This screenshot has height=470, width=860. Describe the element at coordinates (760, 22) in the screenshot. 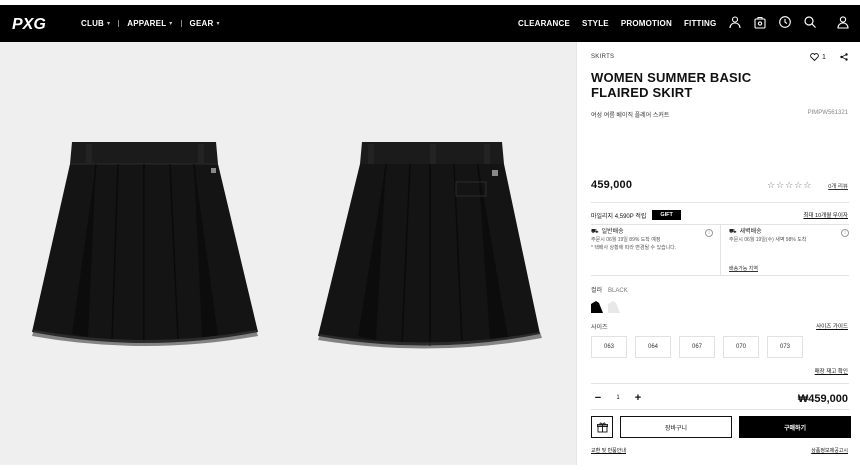

I see `store-icon` at that location.